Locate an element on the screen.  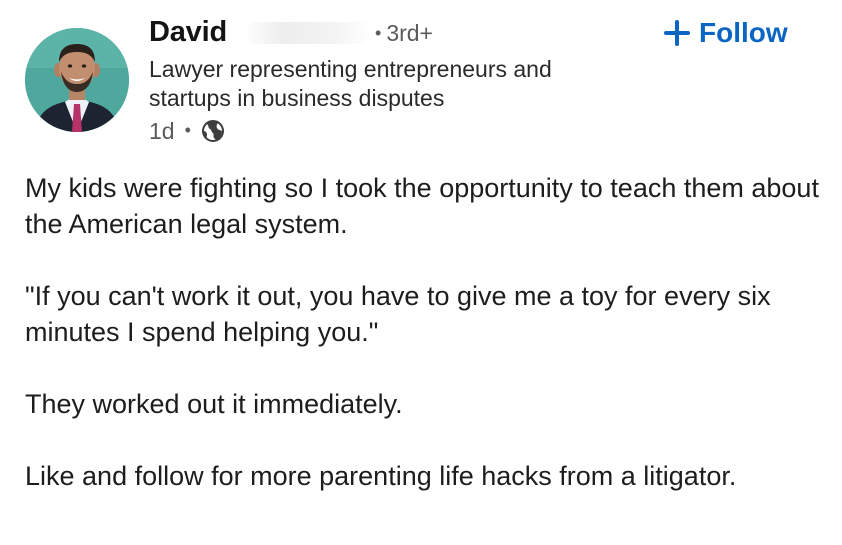
connection-degree: • 3rd+ is located at coordinates (404, 34).